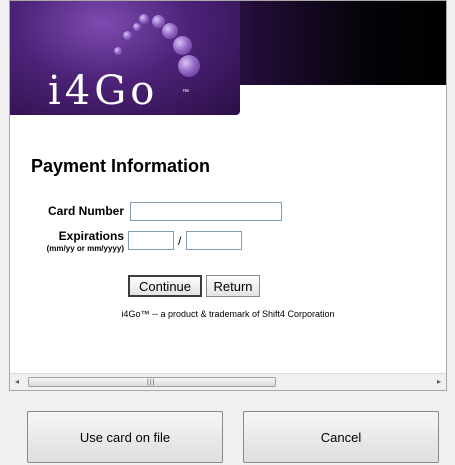 The width and height of the screenshot is (455, 465). Describe the element at coordinates (185, 92) in the screenshot. I see `logo-trademark: ™` at that location.